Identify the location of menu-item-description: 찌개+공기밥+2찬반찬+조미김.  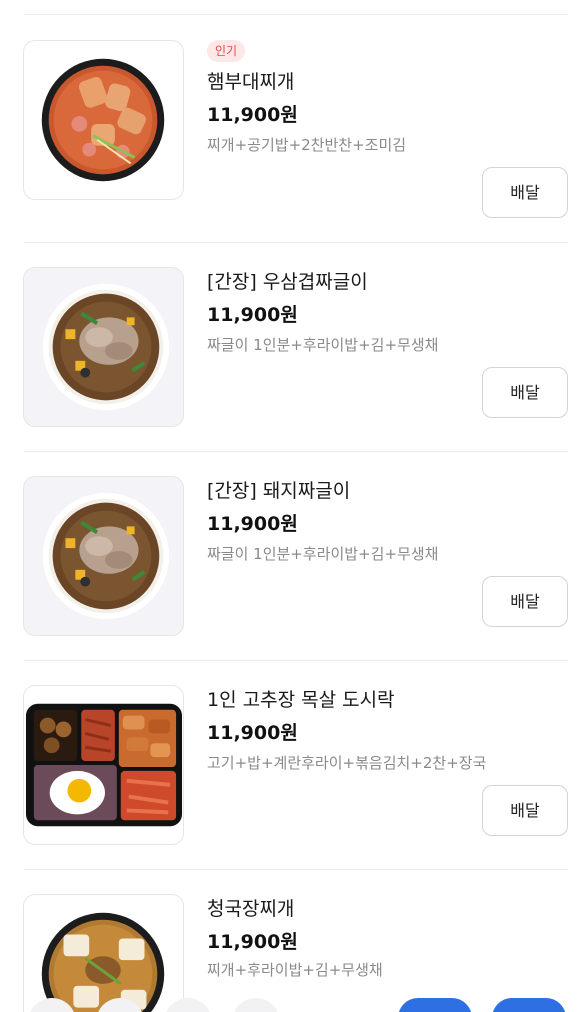
(307, 145).